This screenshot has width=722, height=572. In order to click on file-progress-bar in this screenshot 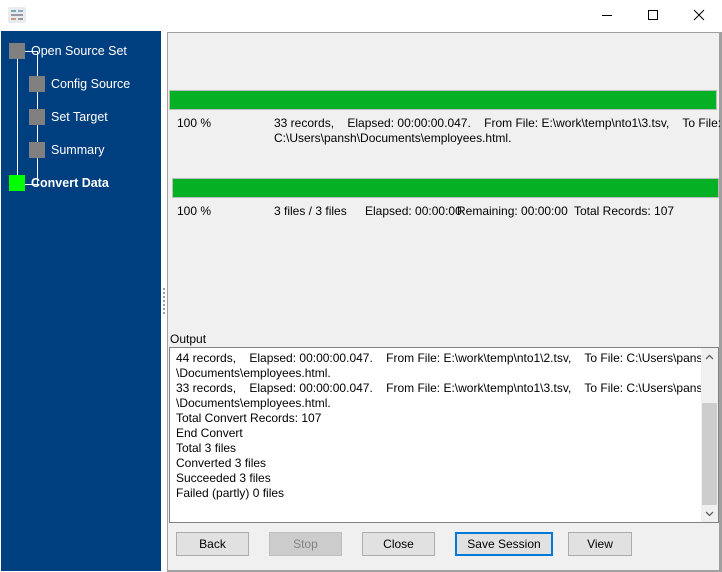, I will do `click(443, 100)`.